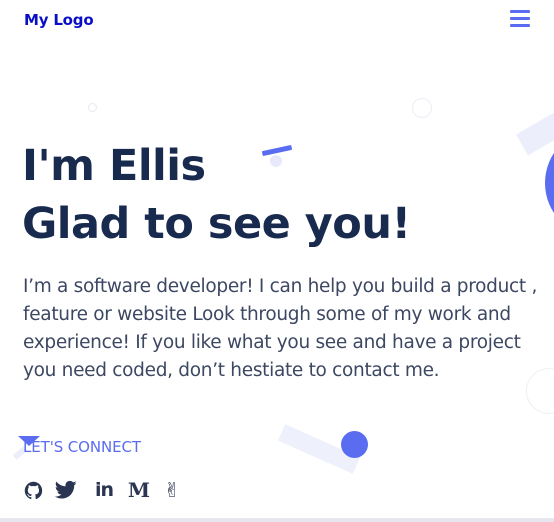 This screenshot has height=522, width=554. I want to click on lets-connect-link: LET'S CONNECT, so click(82, 447).